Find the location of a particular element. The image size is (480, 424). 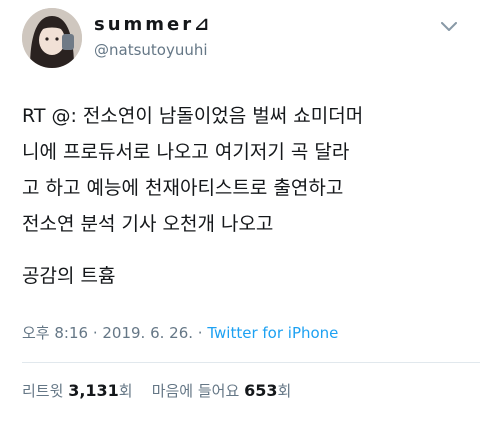

tweet-header: summer⊿ @natsutoyuuhi is located at coordinates (241, 38).